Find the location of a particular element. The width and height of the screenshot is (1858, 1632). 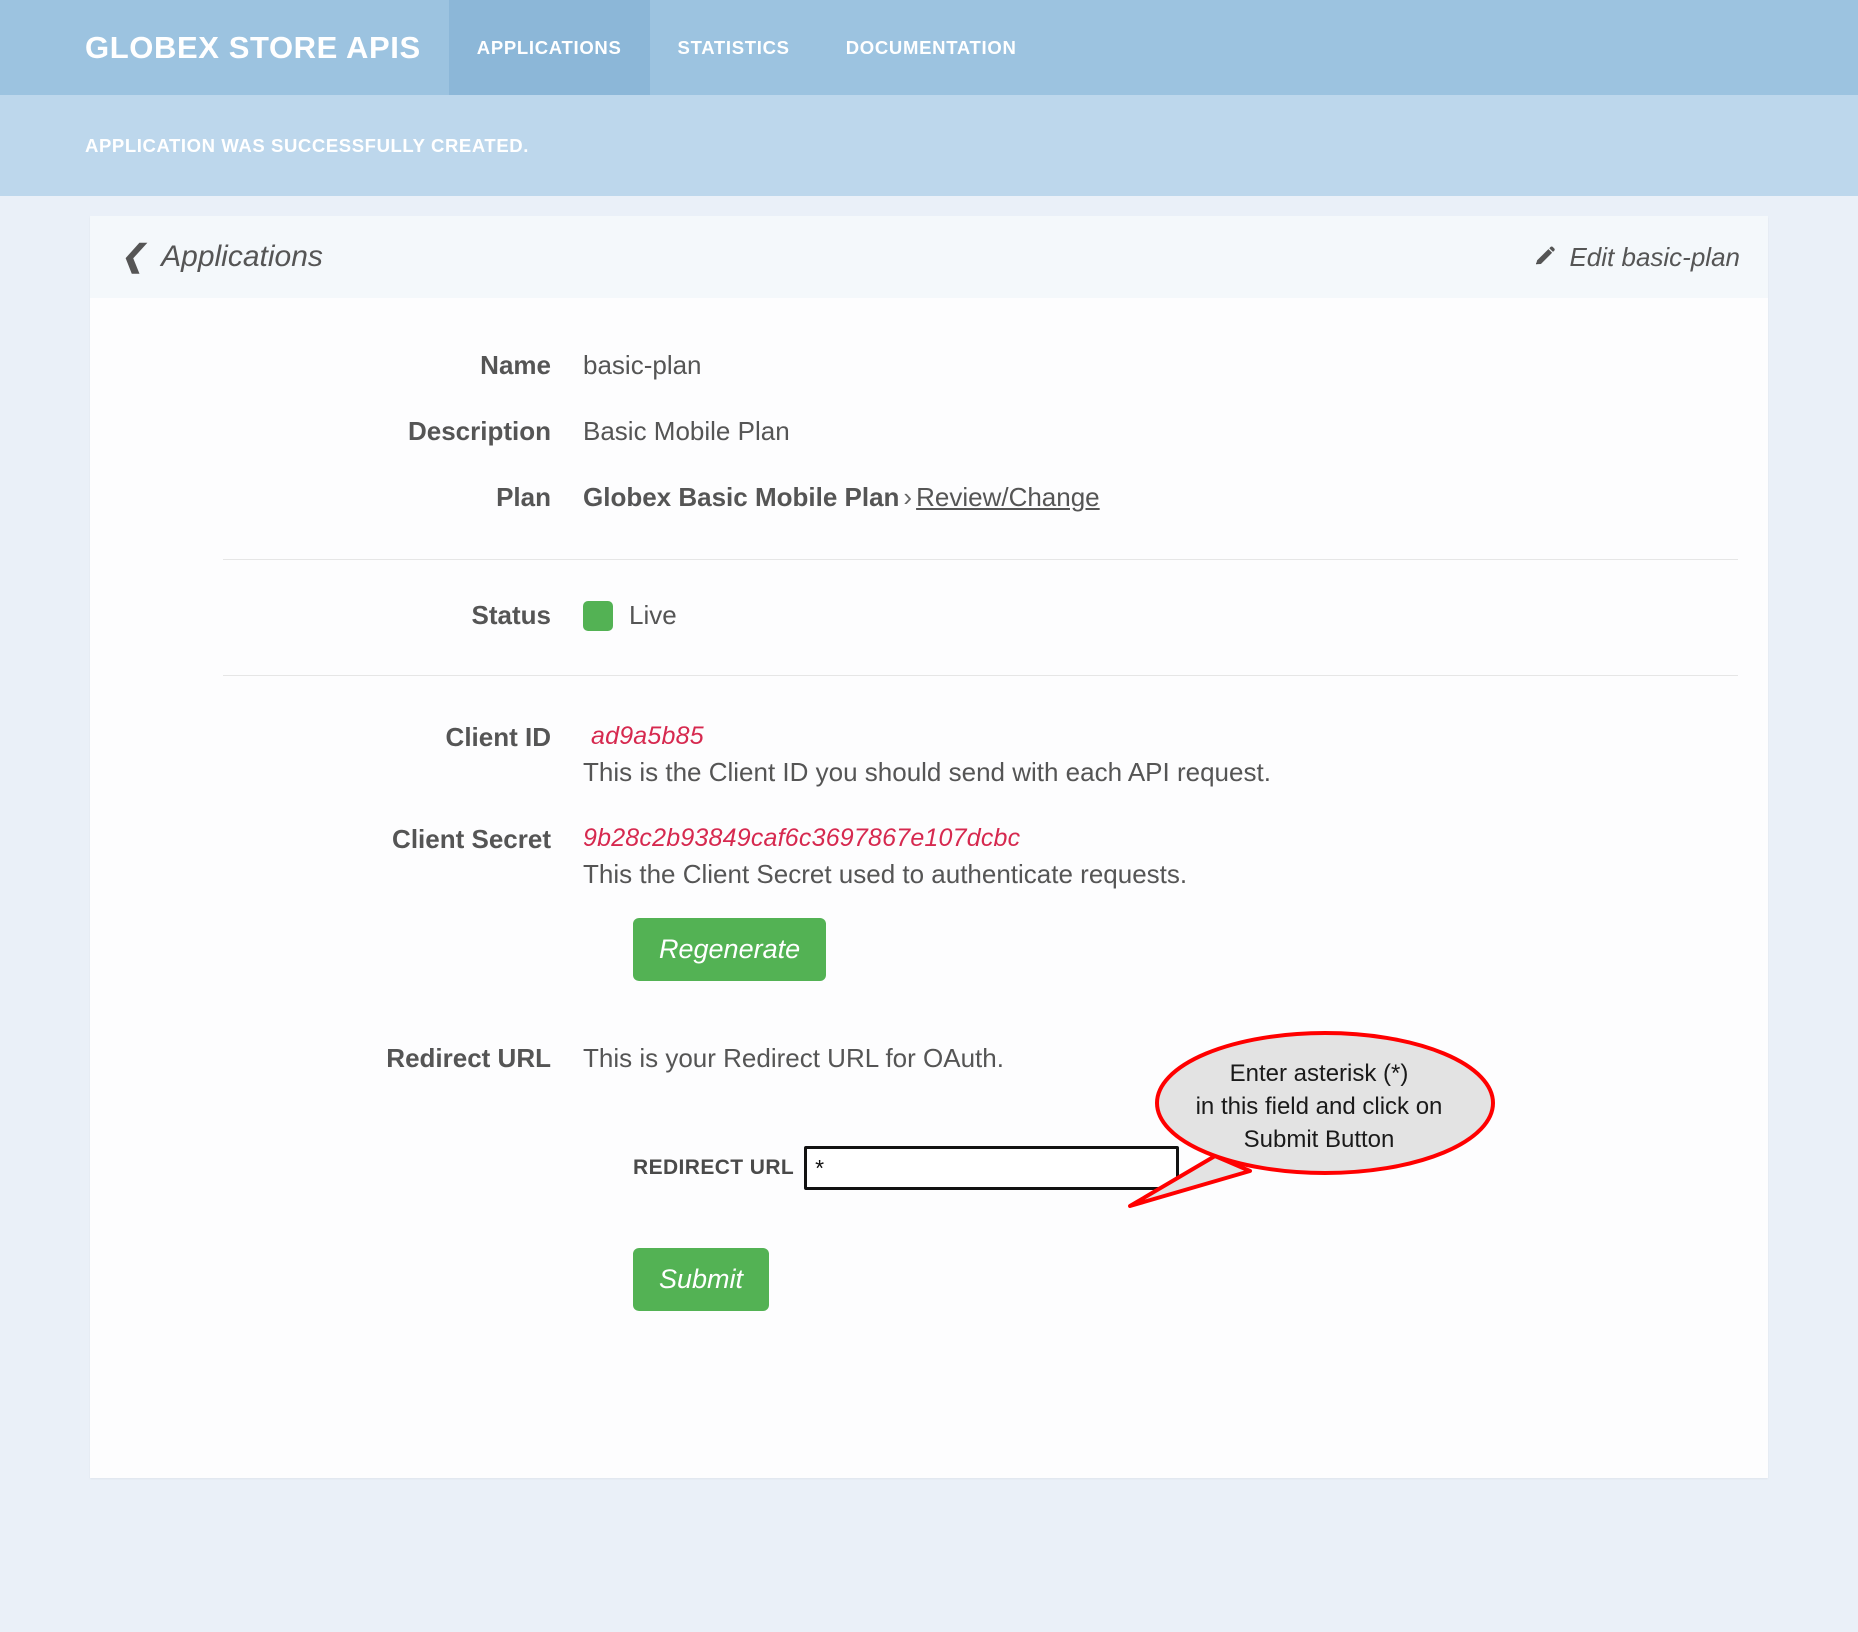

client-secret-value: 9b28c2b93849caf6c3697867e107dcbc is located at coordinates (802, 838).